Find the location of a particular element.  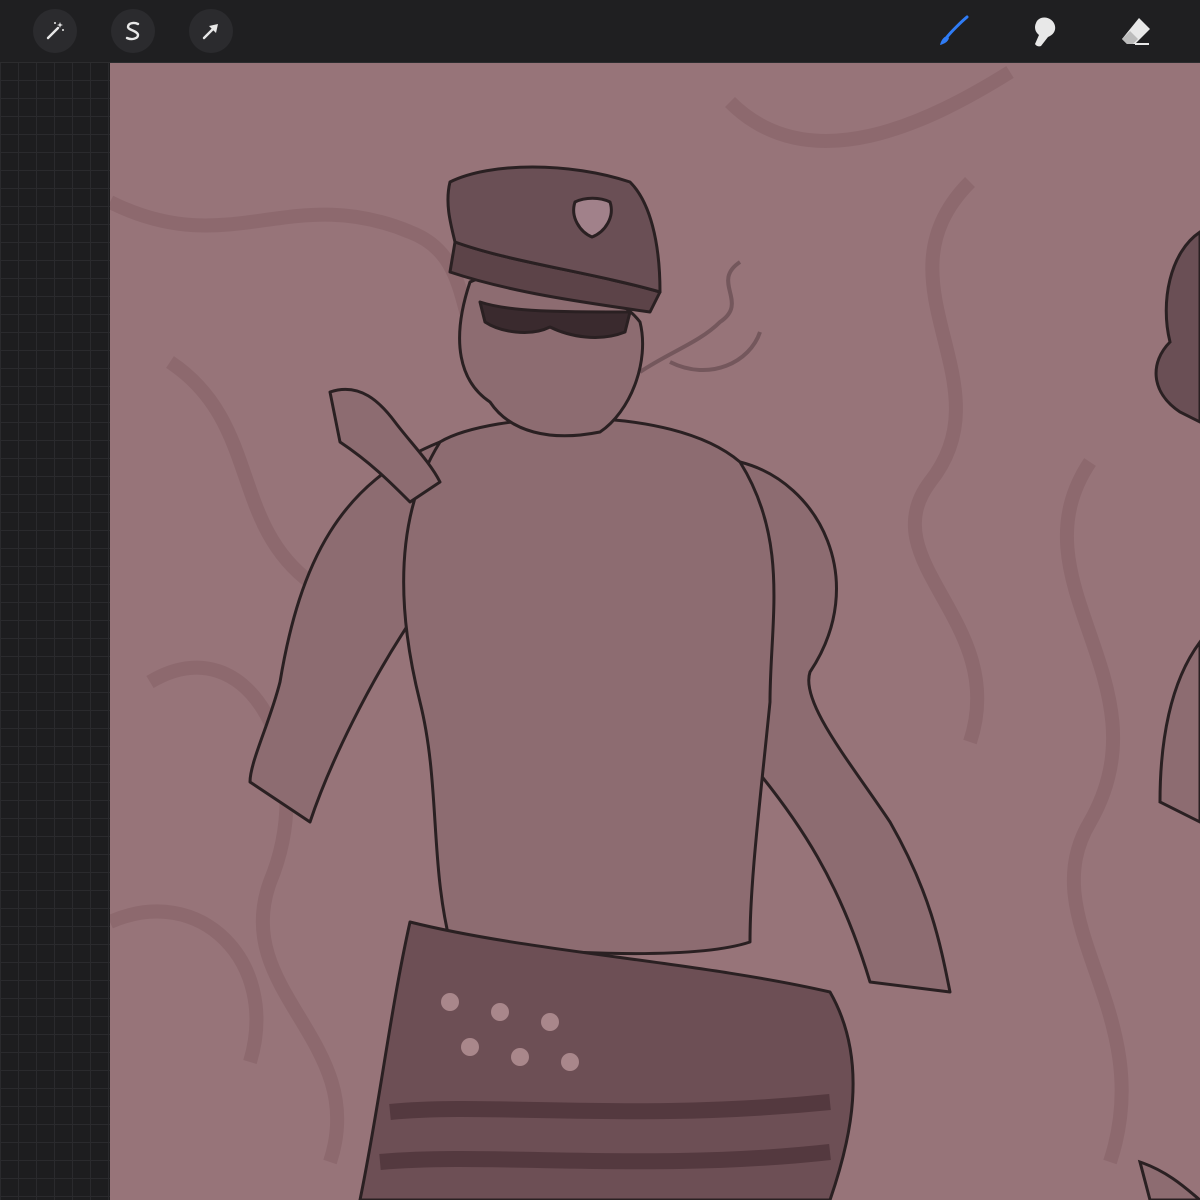

brush-icon is located at coordinates (954, 30).